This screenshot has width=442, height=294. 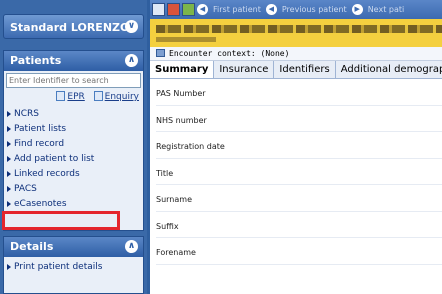 I want to click on epr-link: EPR, so click(x=70, y=96).